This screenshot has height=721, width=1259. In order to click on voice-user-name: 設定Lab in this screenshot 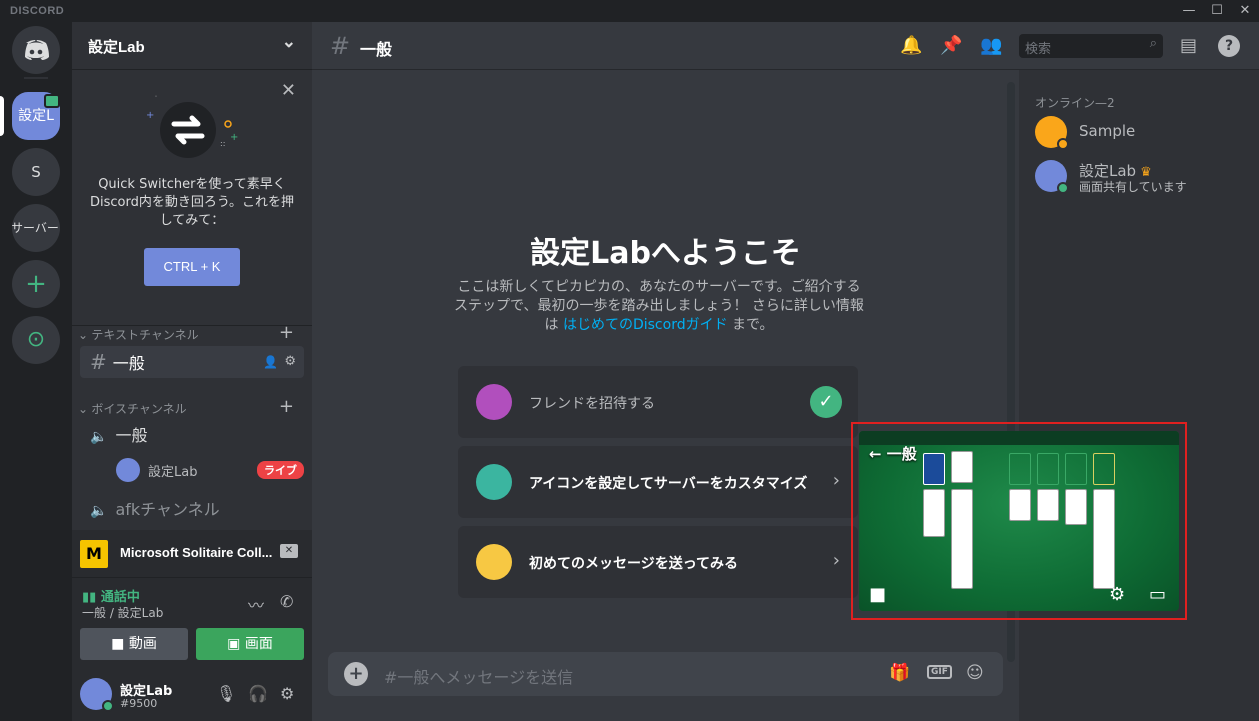, I will do `click(173, 472)`.